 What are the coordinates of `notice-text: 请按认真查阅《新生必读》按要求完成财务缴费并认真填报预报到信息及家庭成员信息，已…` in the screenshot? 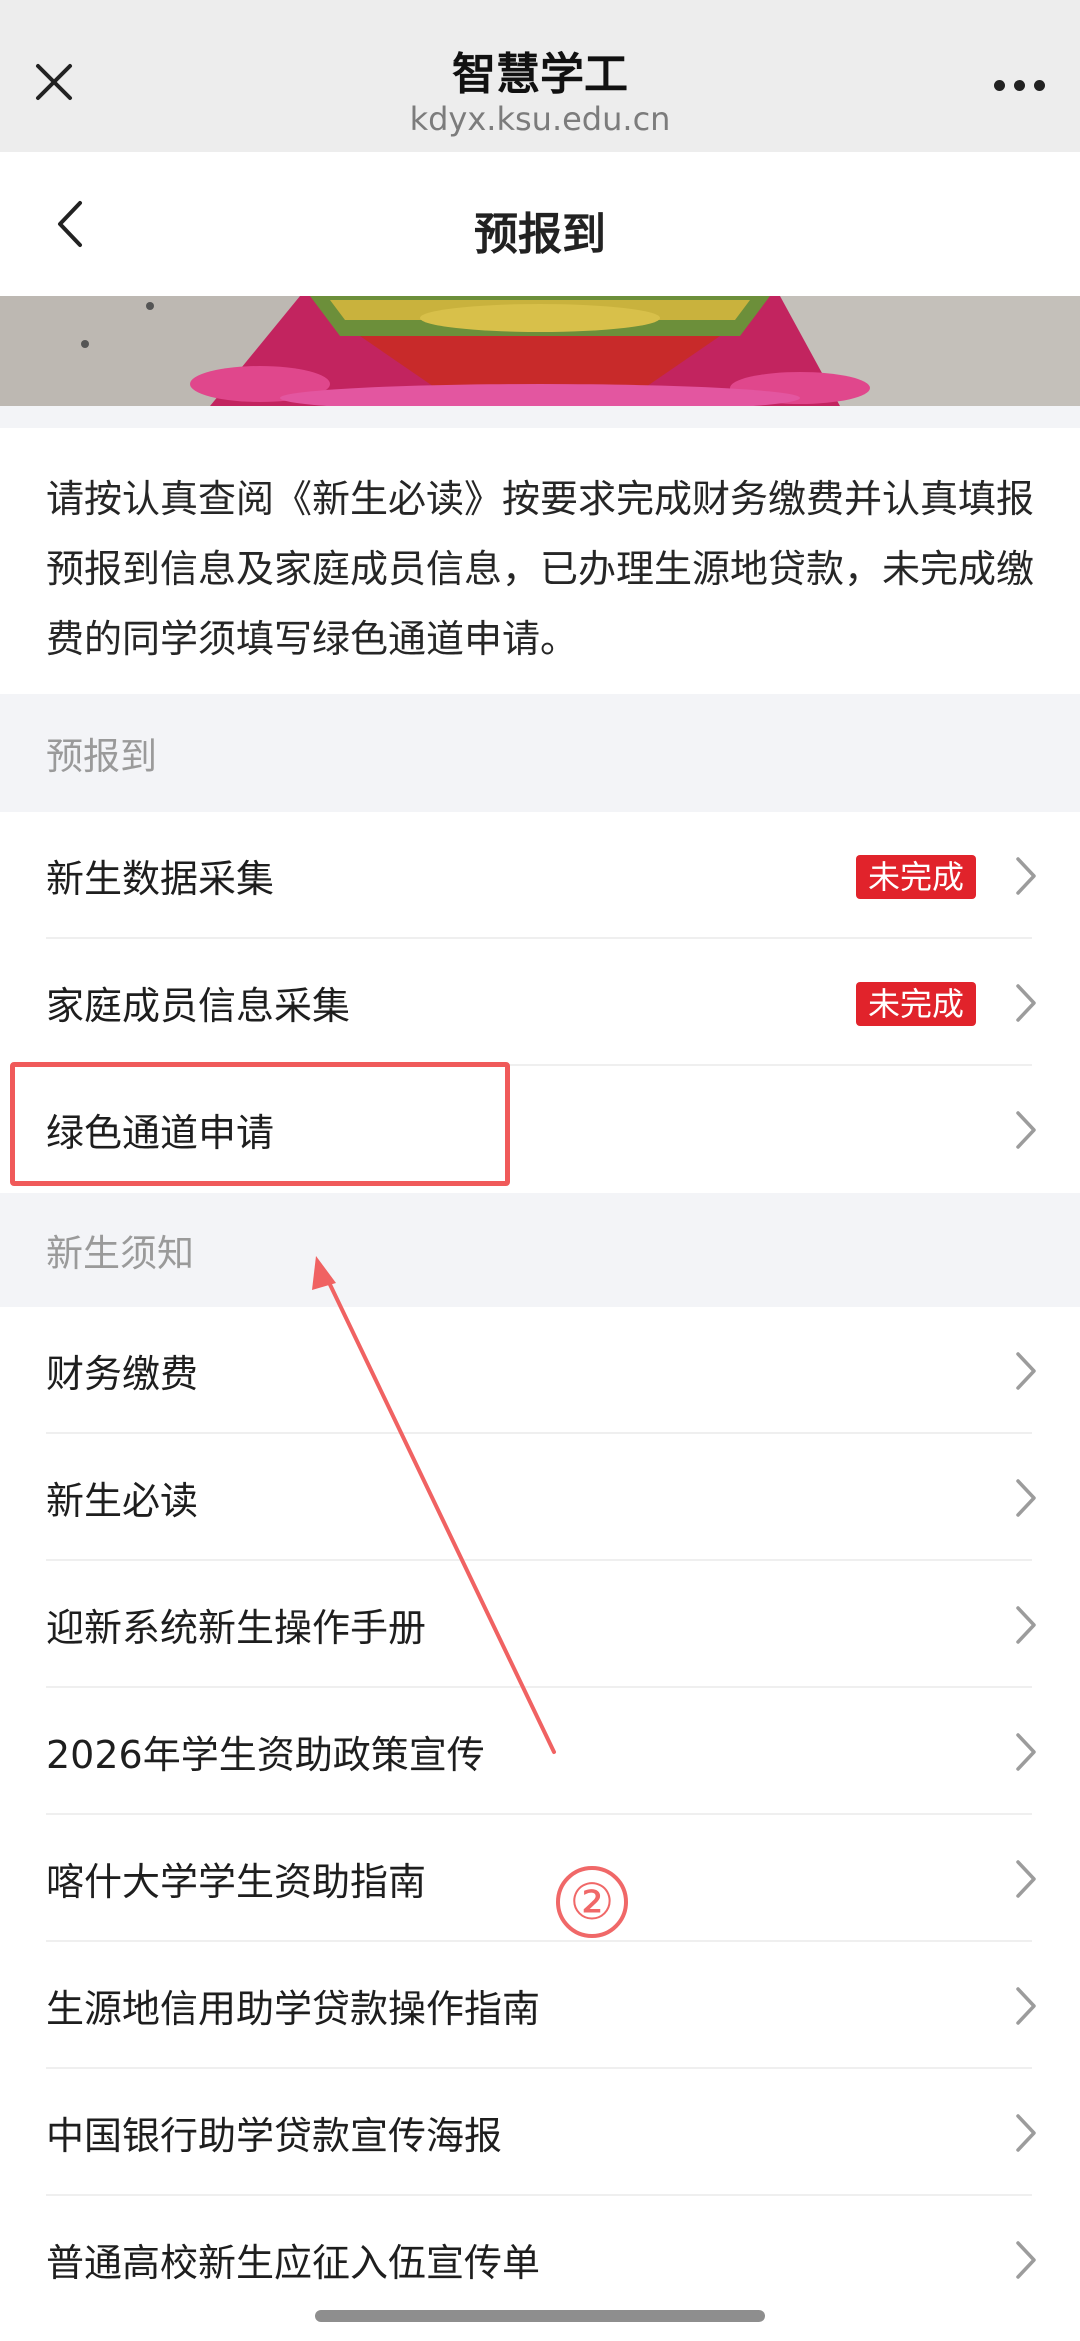 It's located at (540, 561).